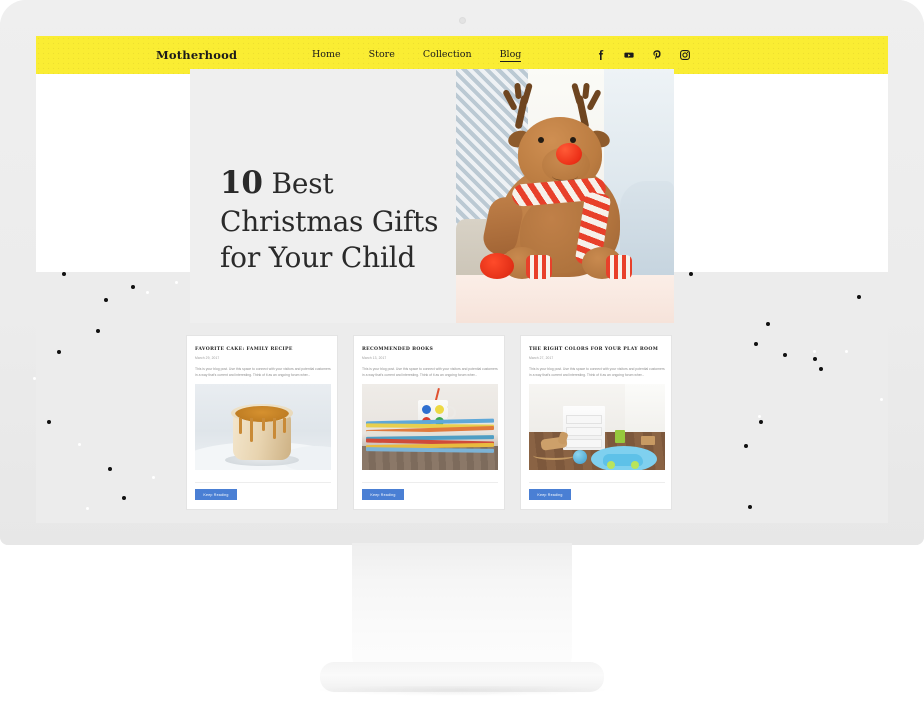  Describe the element at coordinates (573, 140) in the screenshot. I see `reindeer-eye-right` at that location.